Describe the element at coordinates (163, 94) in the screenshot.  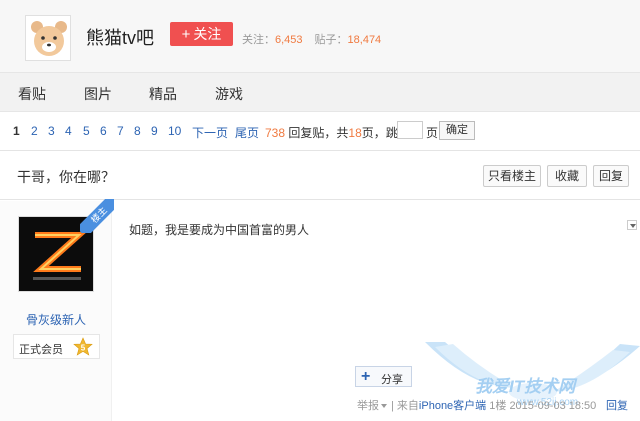
I see `tab-featured: 精品` at that location.